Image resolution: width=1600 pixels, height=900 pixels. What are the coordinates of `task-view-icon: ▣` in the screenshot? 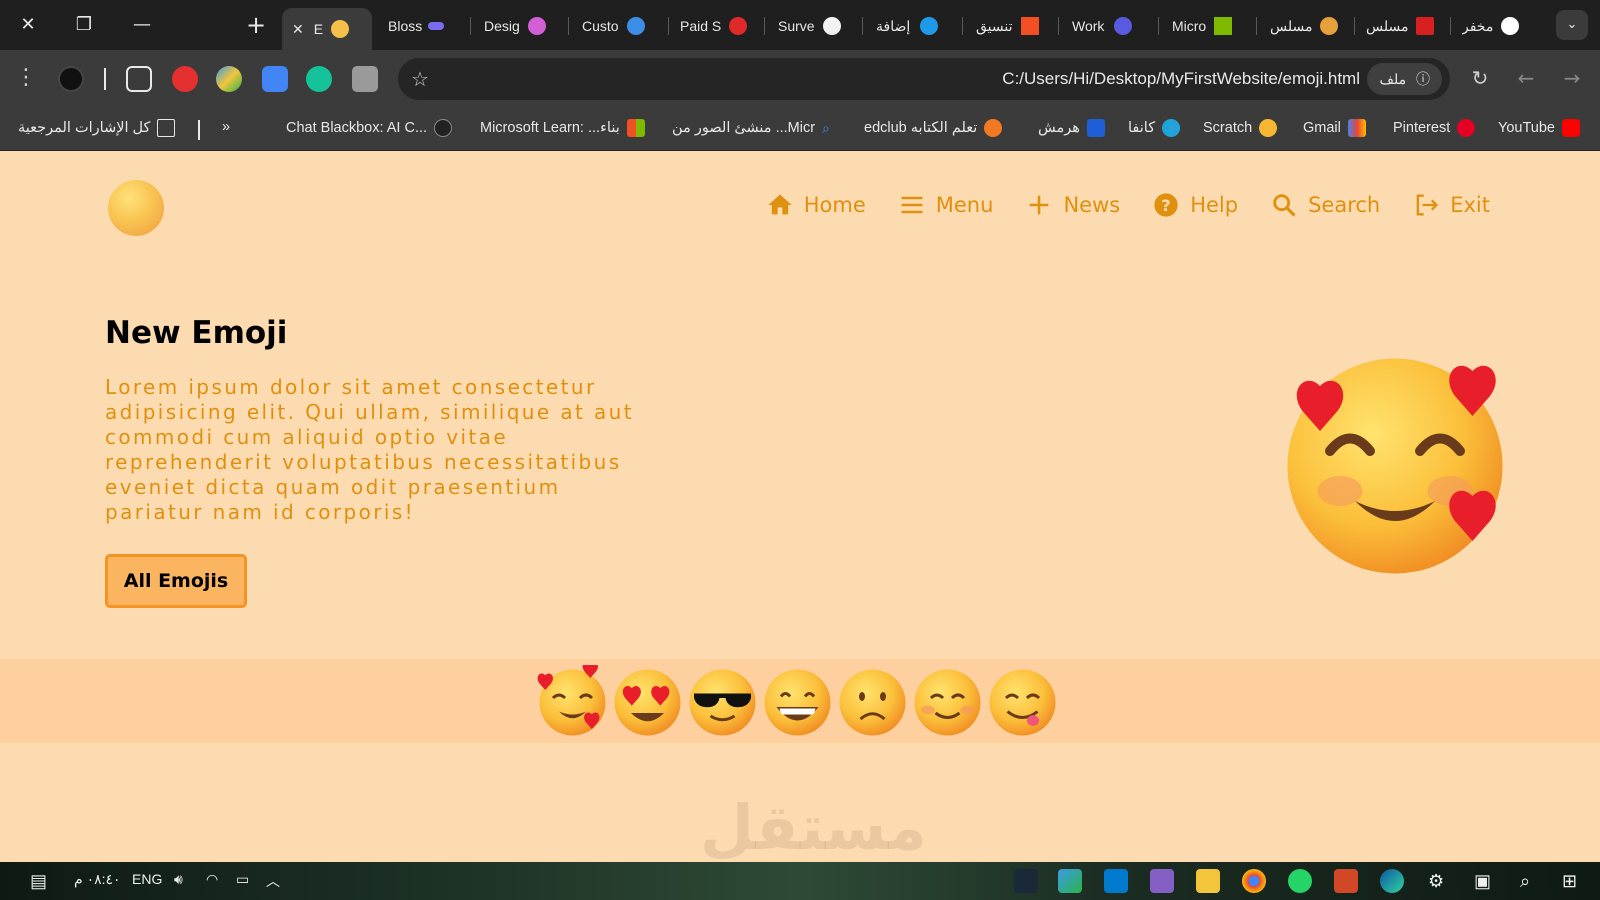 It's located at (1482, 881).